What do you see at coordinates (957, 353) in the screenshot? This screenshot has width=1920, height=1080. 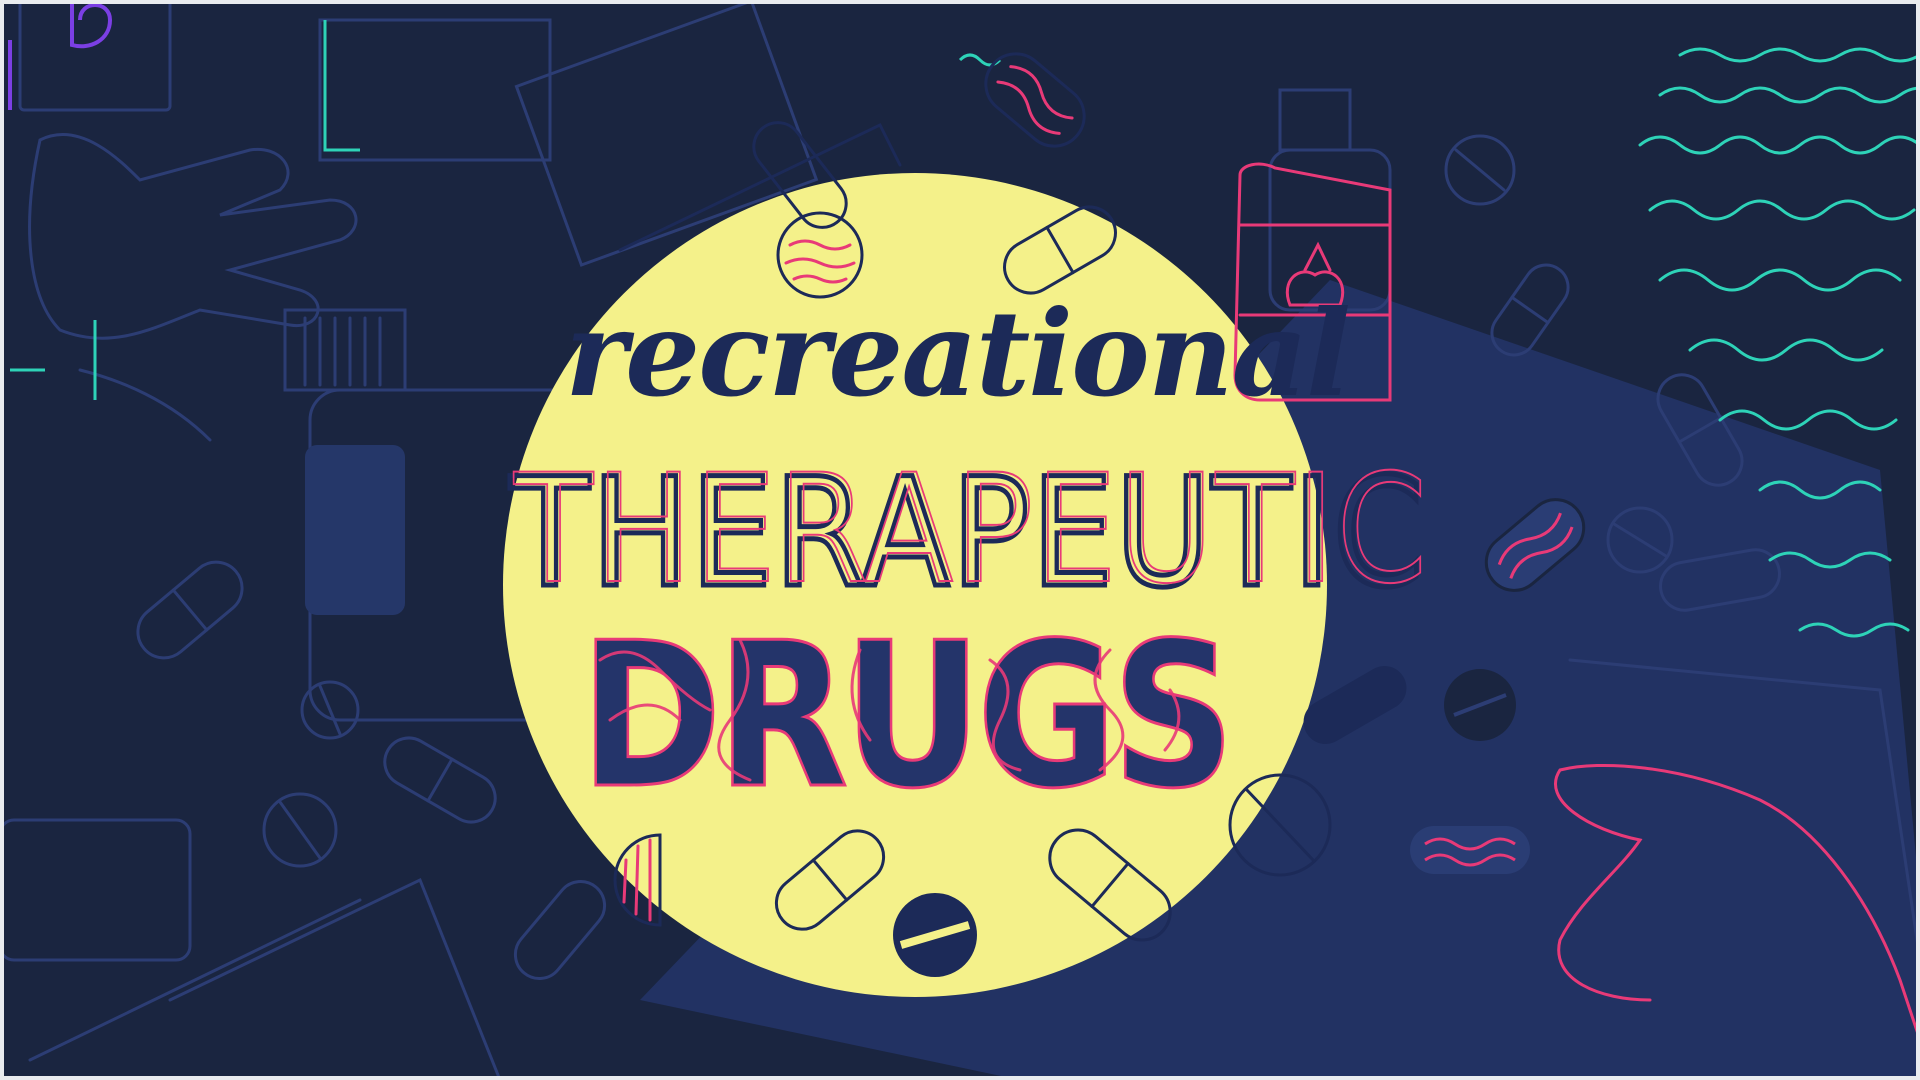 I see `title-recreational: recreational` at bounding box center [957, 353].